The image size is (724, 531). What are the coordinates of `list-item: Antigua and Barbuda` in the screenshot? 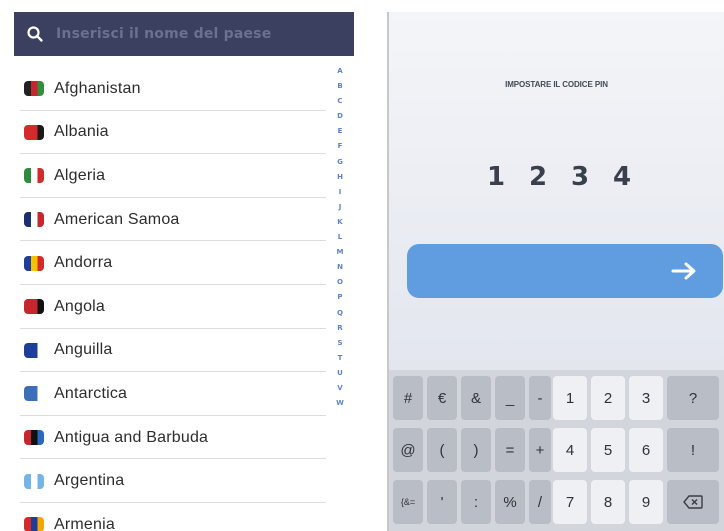 It's located at (170, 438).